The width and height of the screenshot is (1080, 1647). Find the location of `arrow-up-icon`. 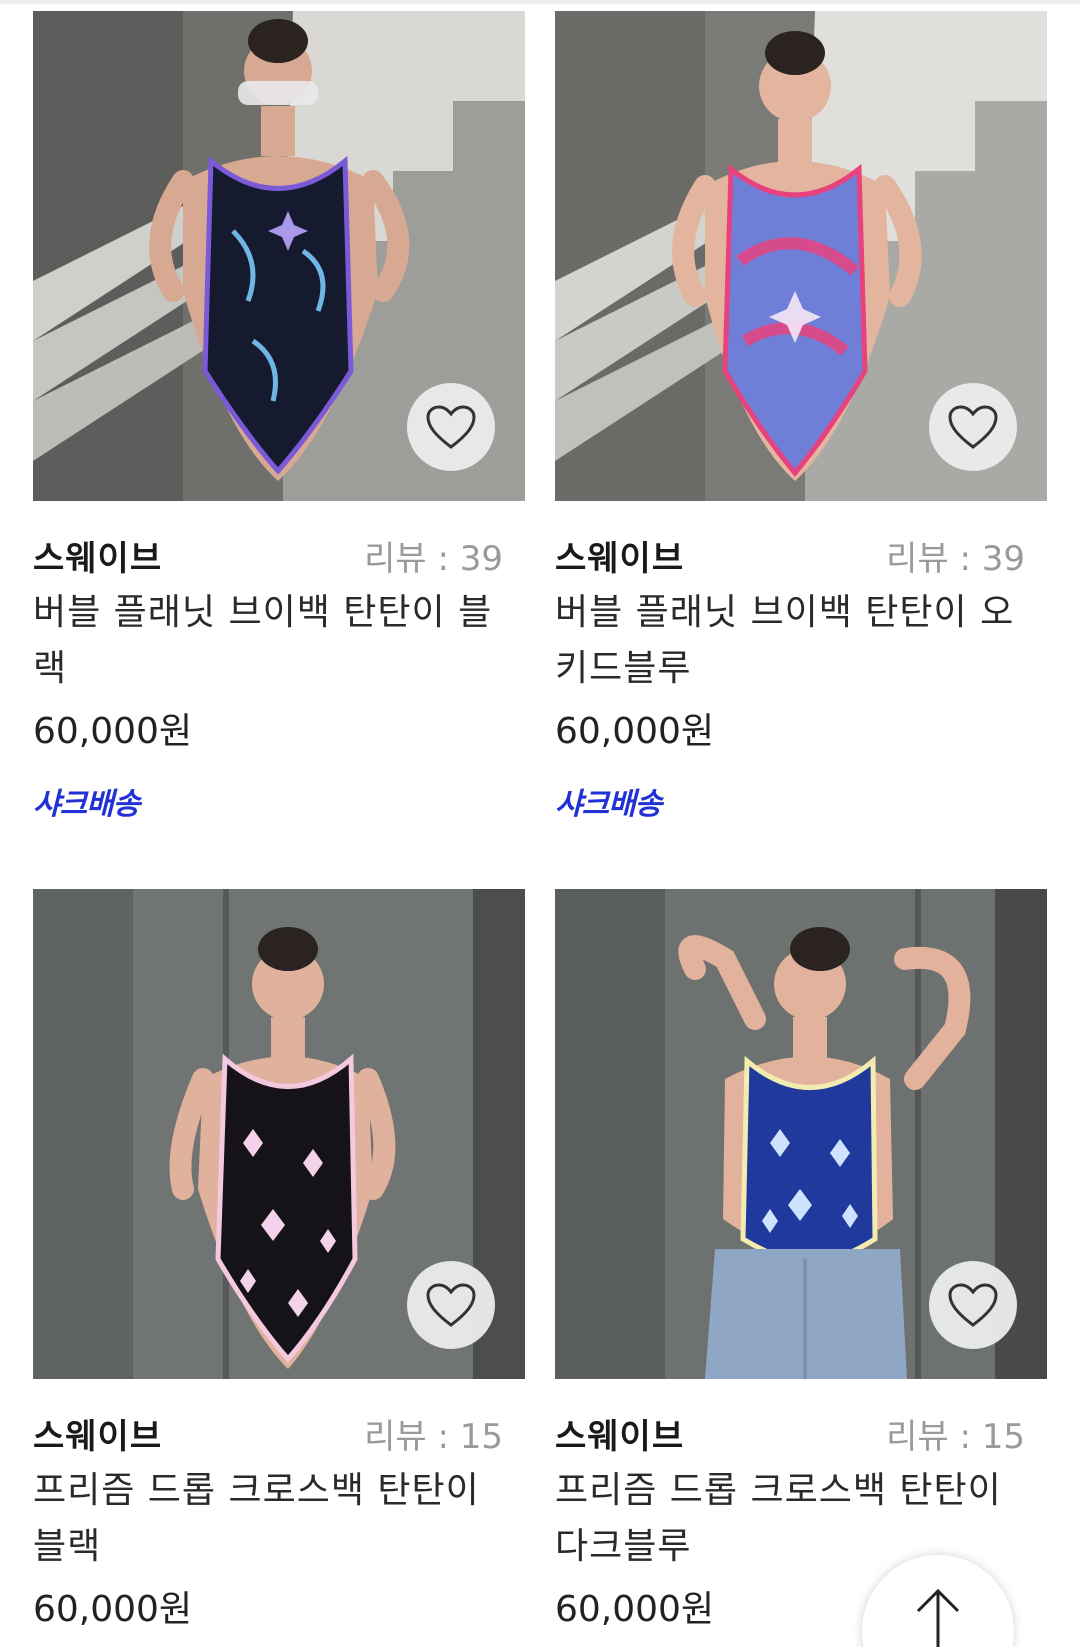

arrow-up-icon is located at coordinates (938, 1617).